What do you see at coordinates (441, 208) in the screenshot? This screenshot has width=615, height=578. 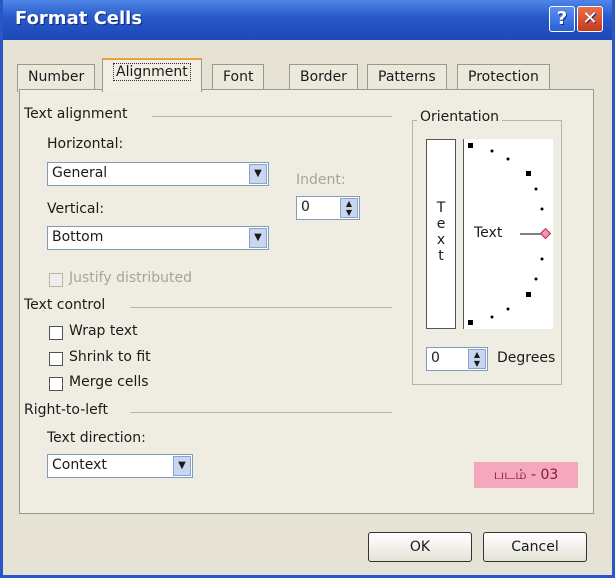 I see `vertical-text-char: T` at bounding box center [441, 208].